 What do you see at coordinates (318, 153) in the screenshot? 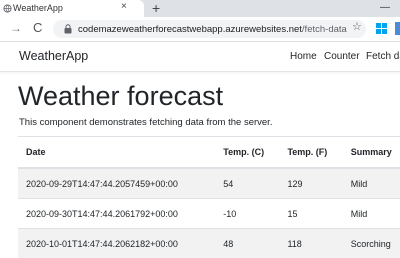
I see `column-header-temp-f: Temp. (F)` at bounding box center [318, 153].